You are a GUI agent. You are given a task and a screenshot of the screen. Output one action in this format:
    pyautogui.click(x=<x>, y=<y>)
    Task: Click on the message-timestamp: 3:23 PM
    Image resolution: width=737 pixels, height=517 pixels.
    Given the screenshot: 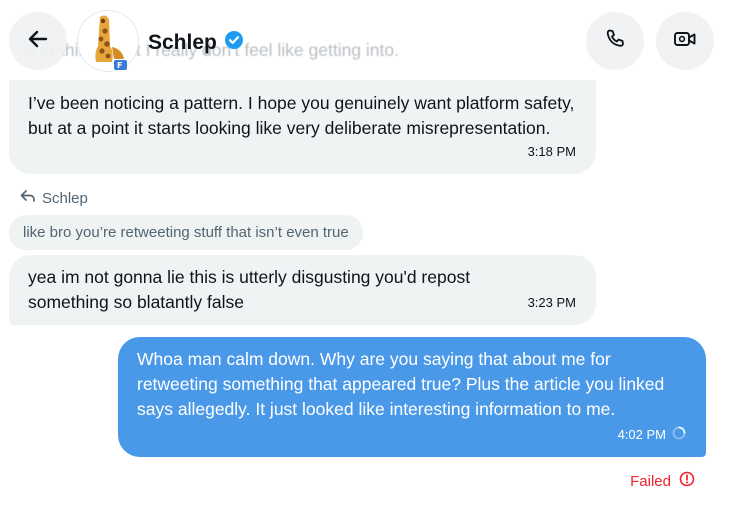 What is the action you would take?
    pyautogui.click(x=551, y=302)
    